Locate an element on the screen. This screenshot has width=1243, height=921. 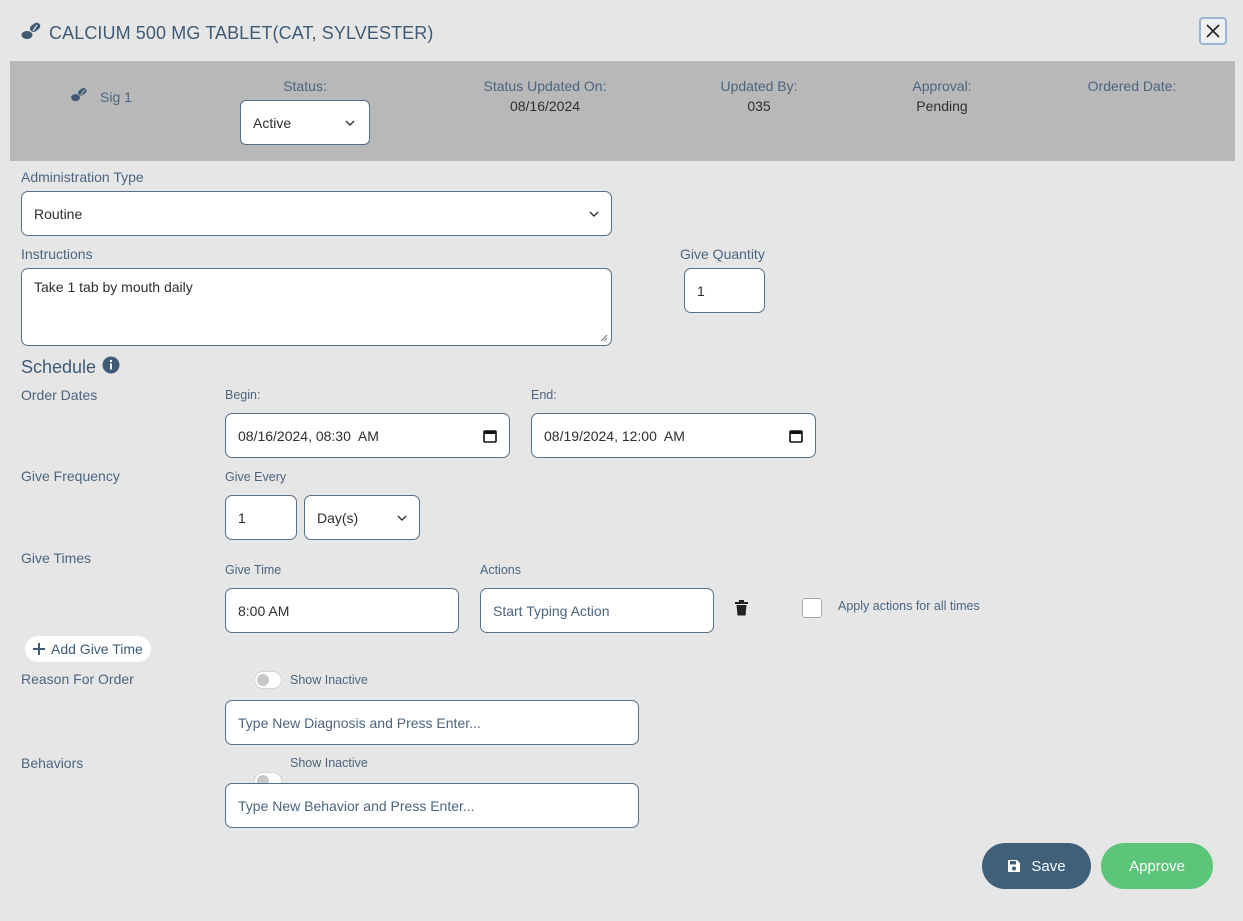
status-updated-value: 08/16/2024 is located at coordinates (545, 106).